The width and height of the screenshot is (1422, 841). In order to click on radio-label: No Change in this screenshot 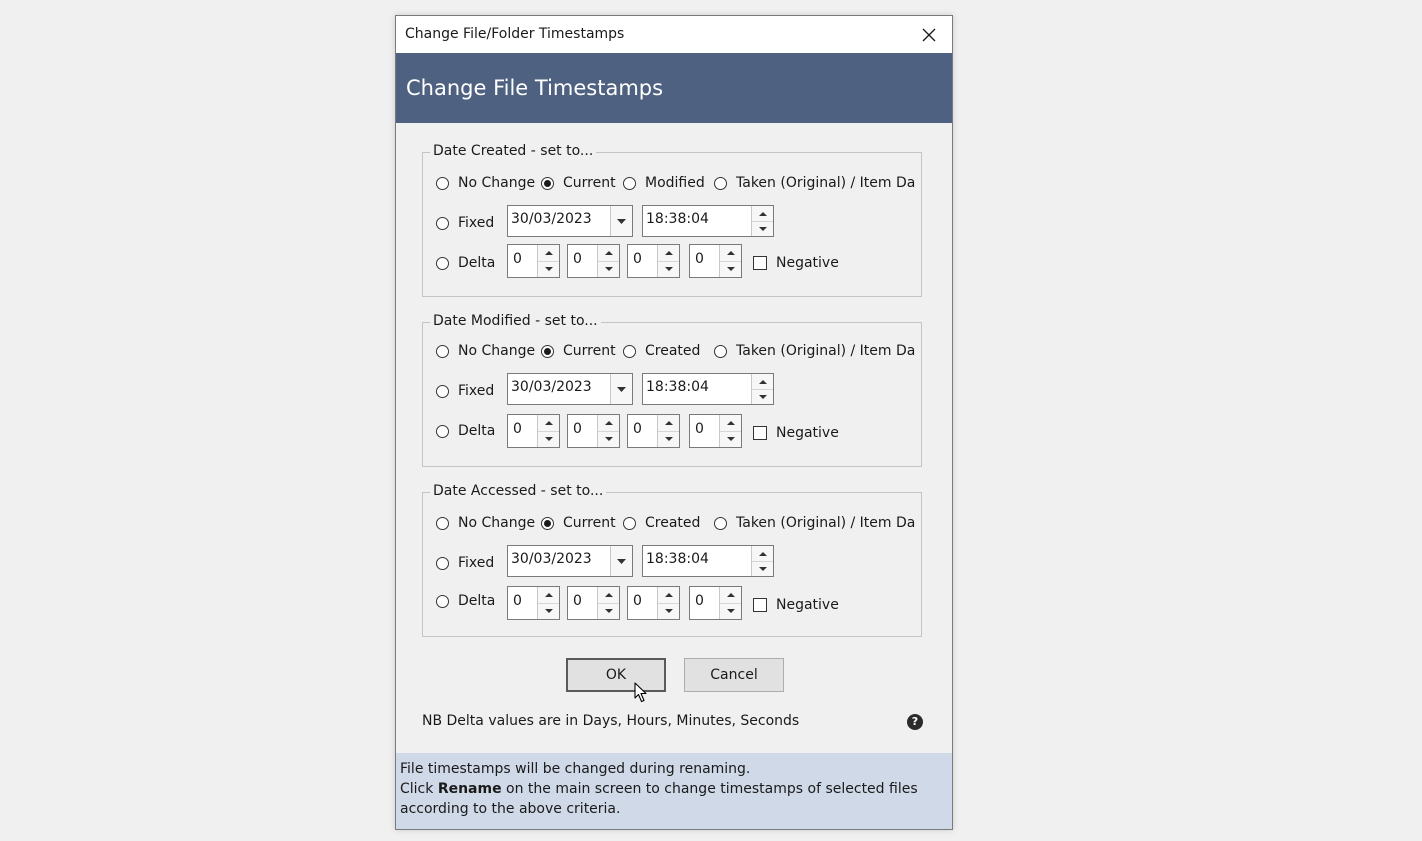, I will do `click(497, 523)`.